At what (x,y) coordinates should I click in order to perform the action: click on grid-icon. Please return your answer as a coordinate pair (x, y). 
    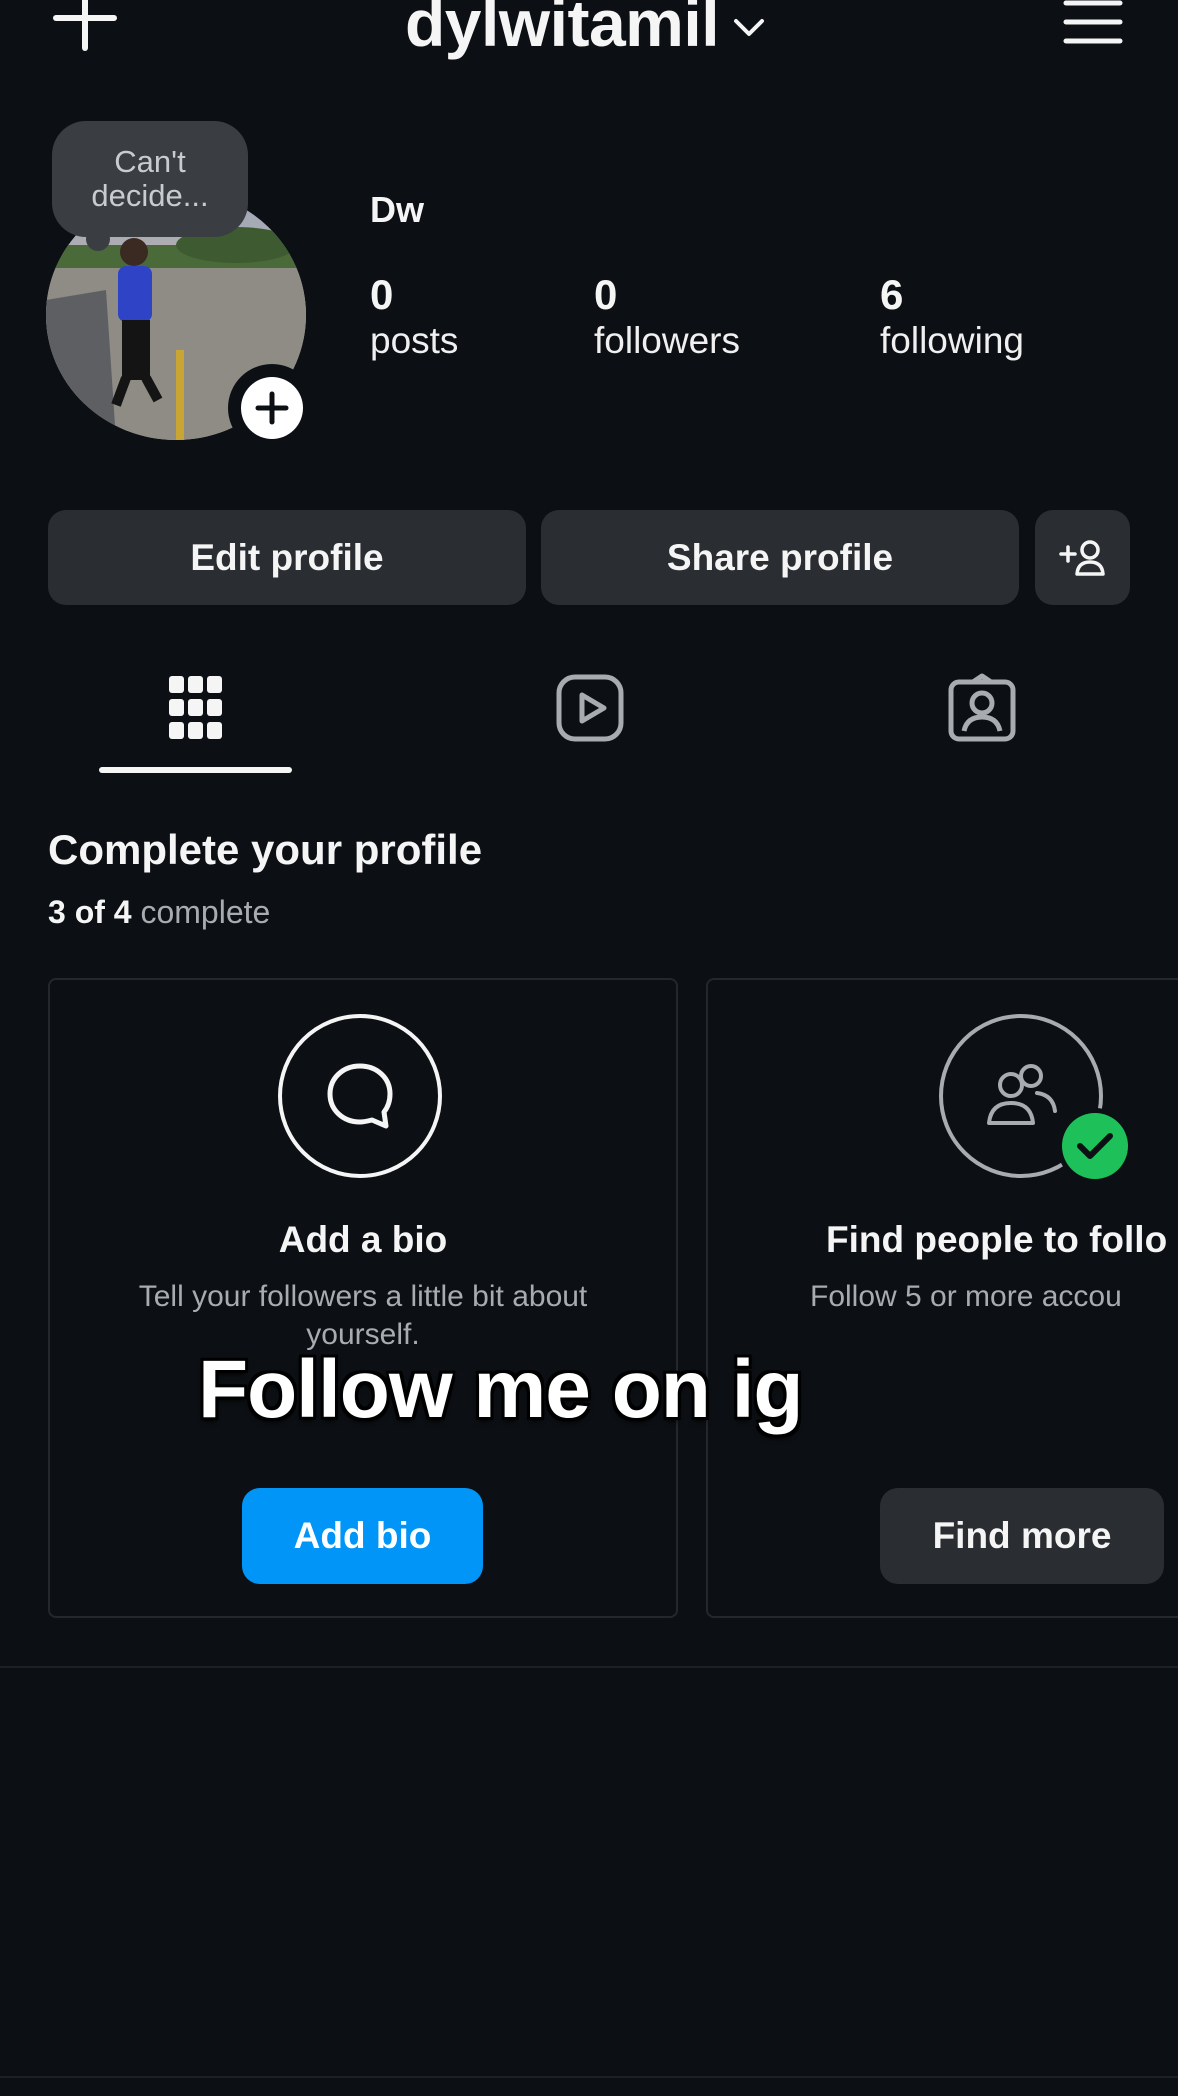
    Looking at the image, I should click on (195, 707).